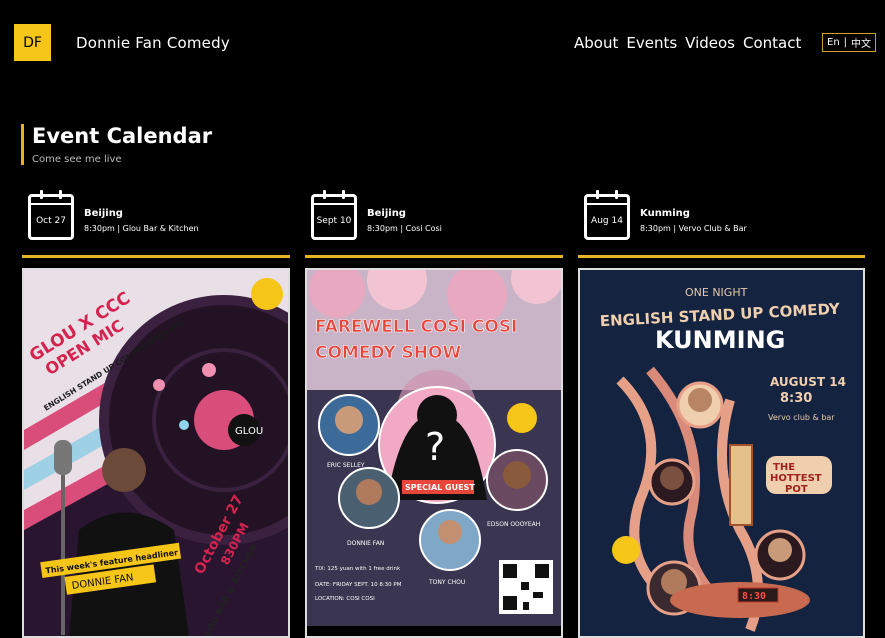  Describe the element at coordinates (153, 43) in the screenshot. I see `site-title: Donnie Fan Comedy` at that location.